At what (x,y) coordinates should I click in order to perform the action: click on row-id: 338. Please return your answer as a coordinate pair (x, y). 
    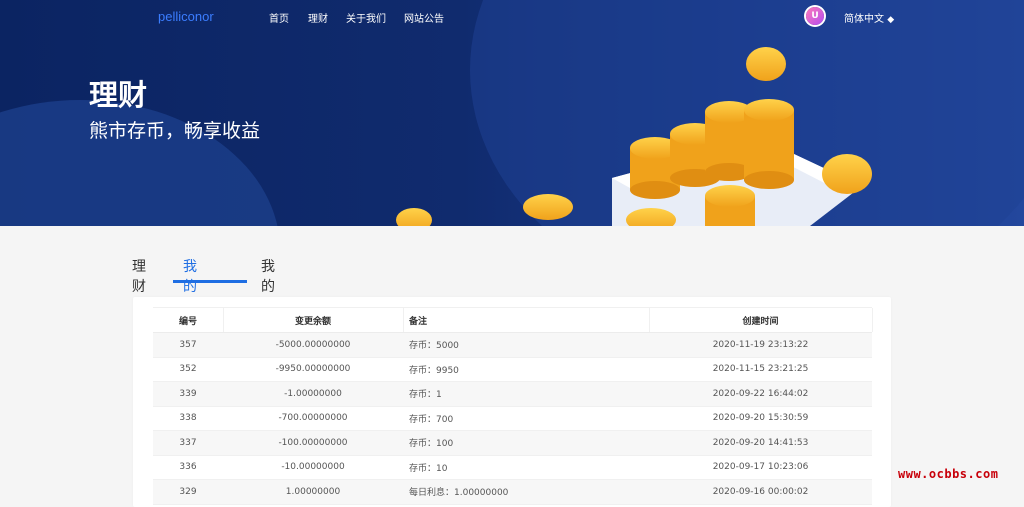
    Looking at the image, I should click on (188, 418).